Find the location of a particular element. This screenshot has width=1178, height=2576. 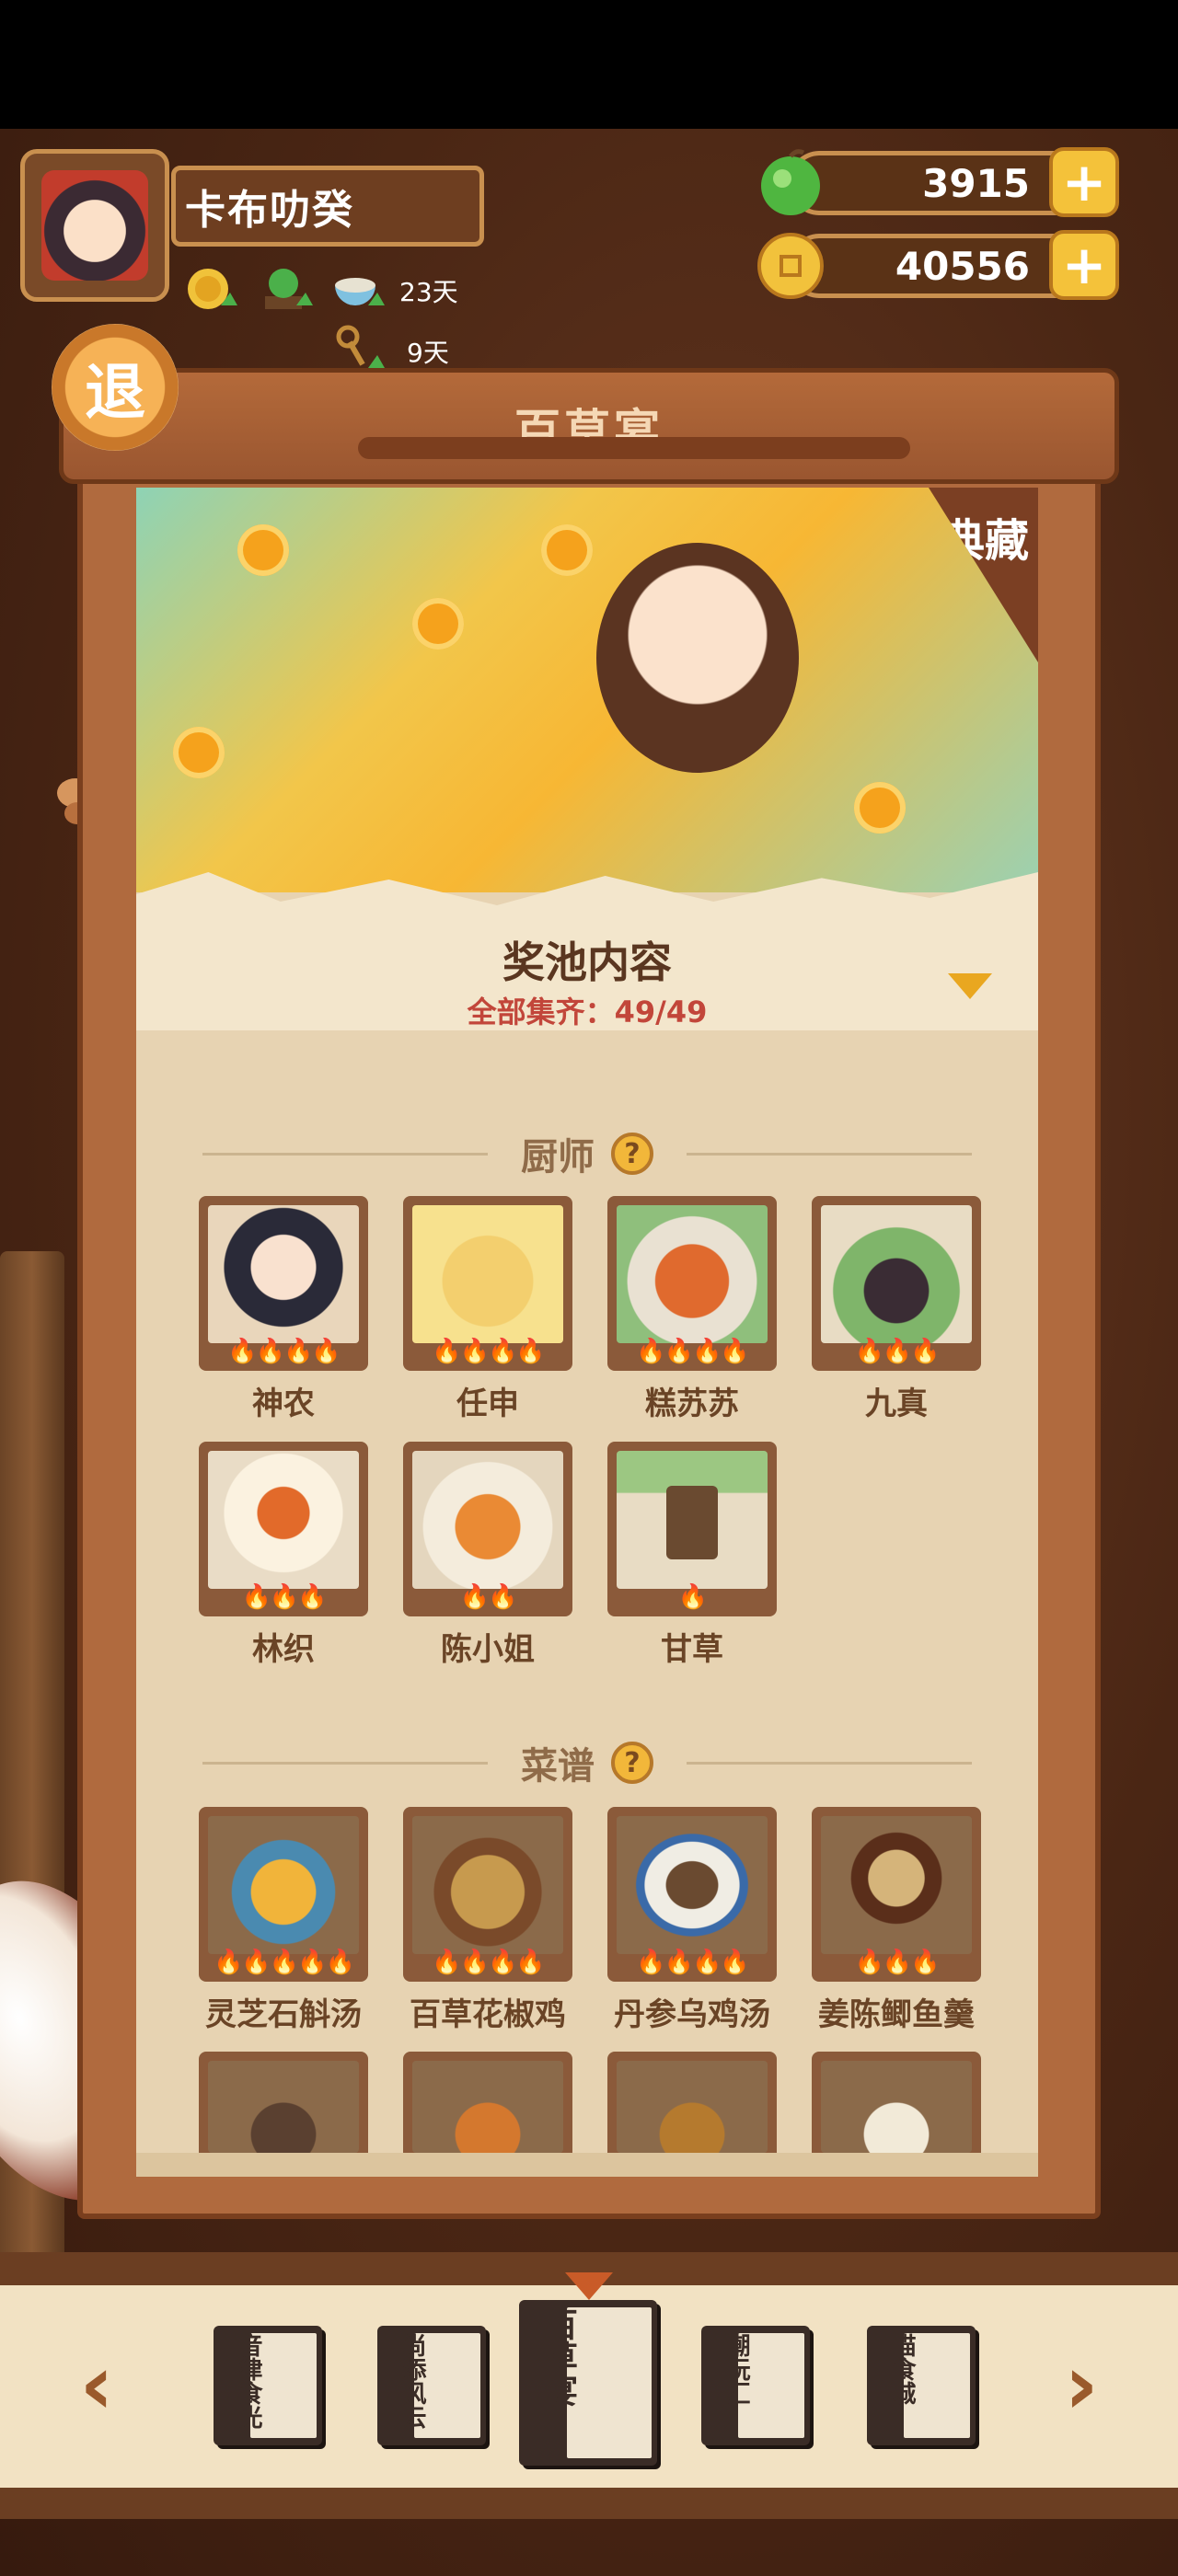

featured-character-art is located at coordinates (697, 658).